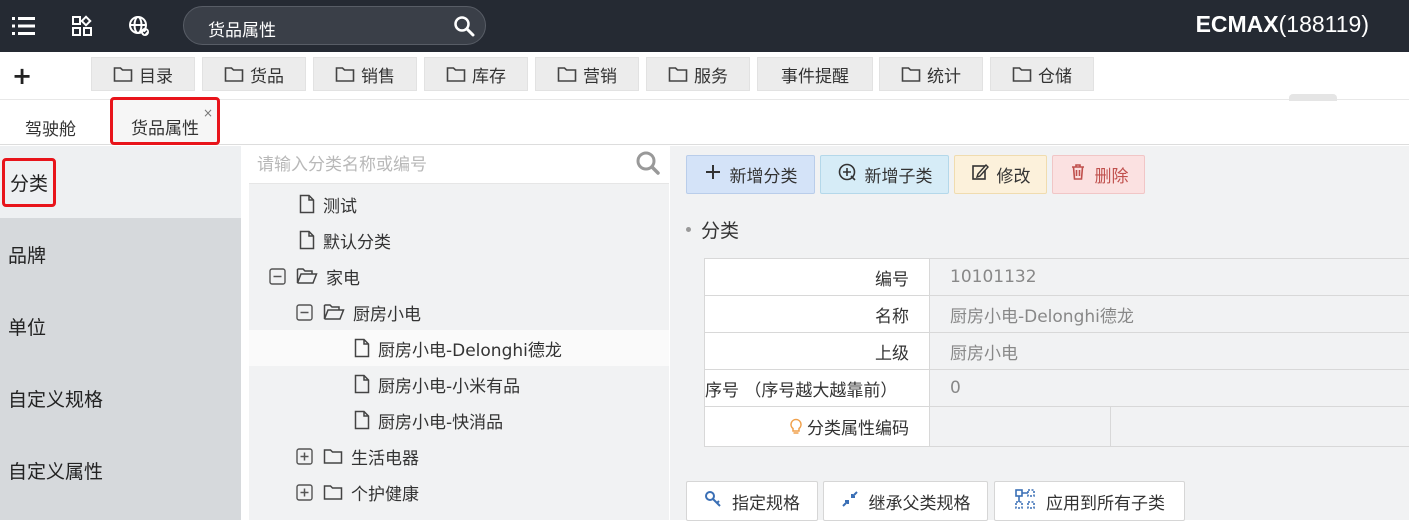  What do you see at coordinates (82, 26) in the screenshot?
I see `apps-icon` at bounding box center [82, 26].